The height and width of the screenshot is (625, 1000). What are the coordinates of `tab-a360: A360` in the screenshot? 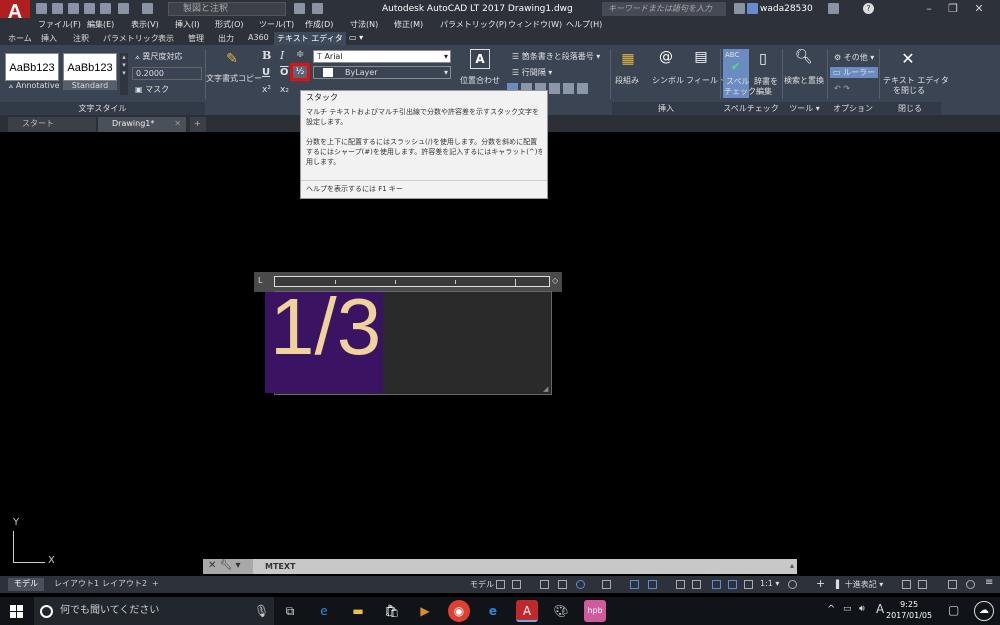 It's located at (258, 37).